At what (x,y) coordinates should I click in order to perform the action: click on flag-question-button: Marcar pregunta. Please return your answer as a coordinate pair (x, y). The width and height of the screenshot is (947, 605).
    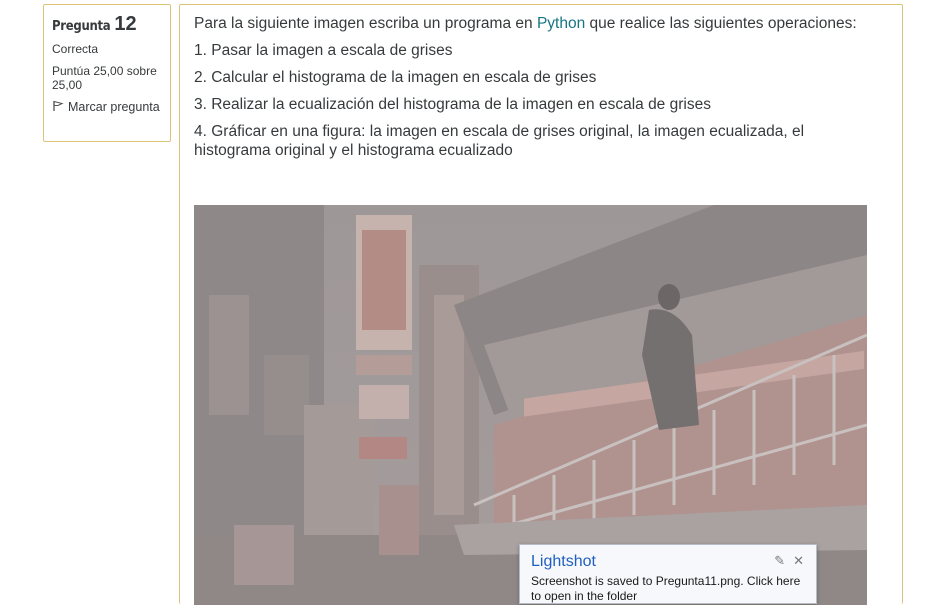
    Looking at the image, I should click on (107, 107).